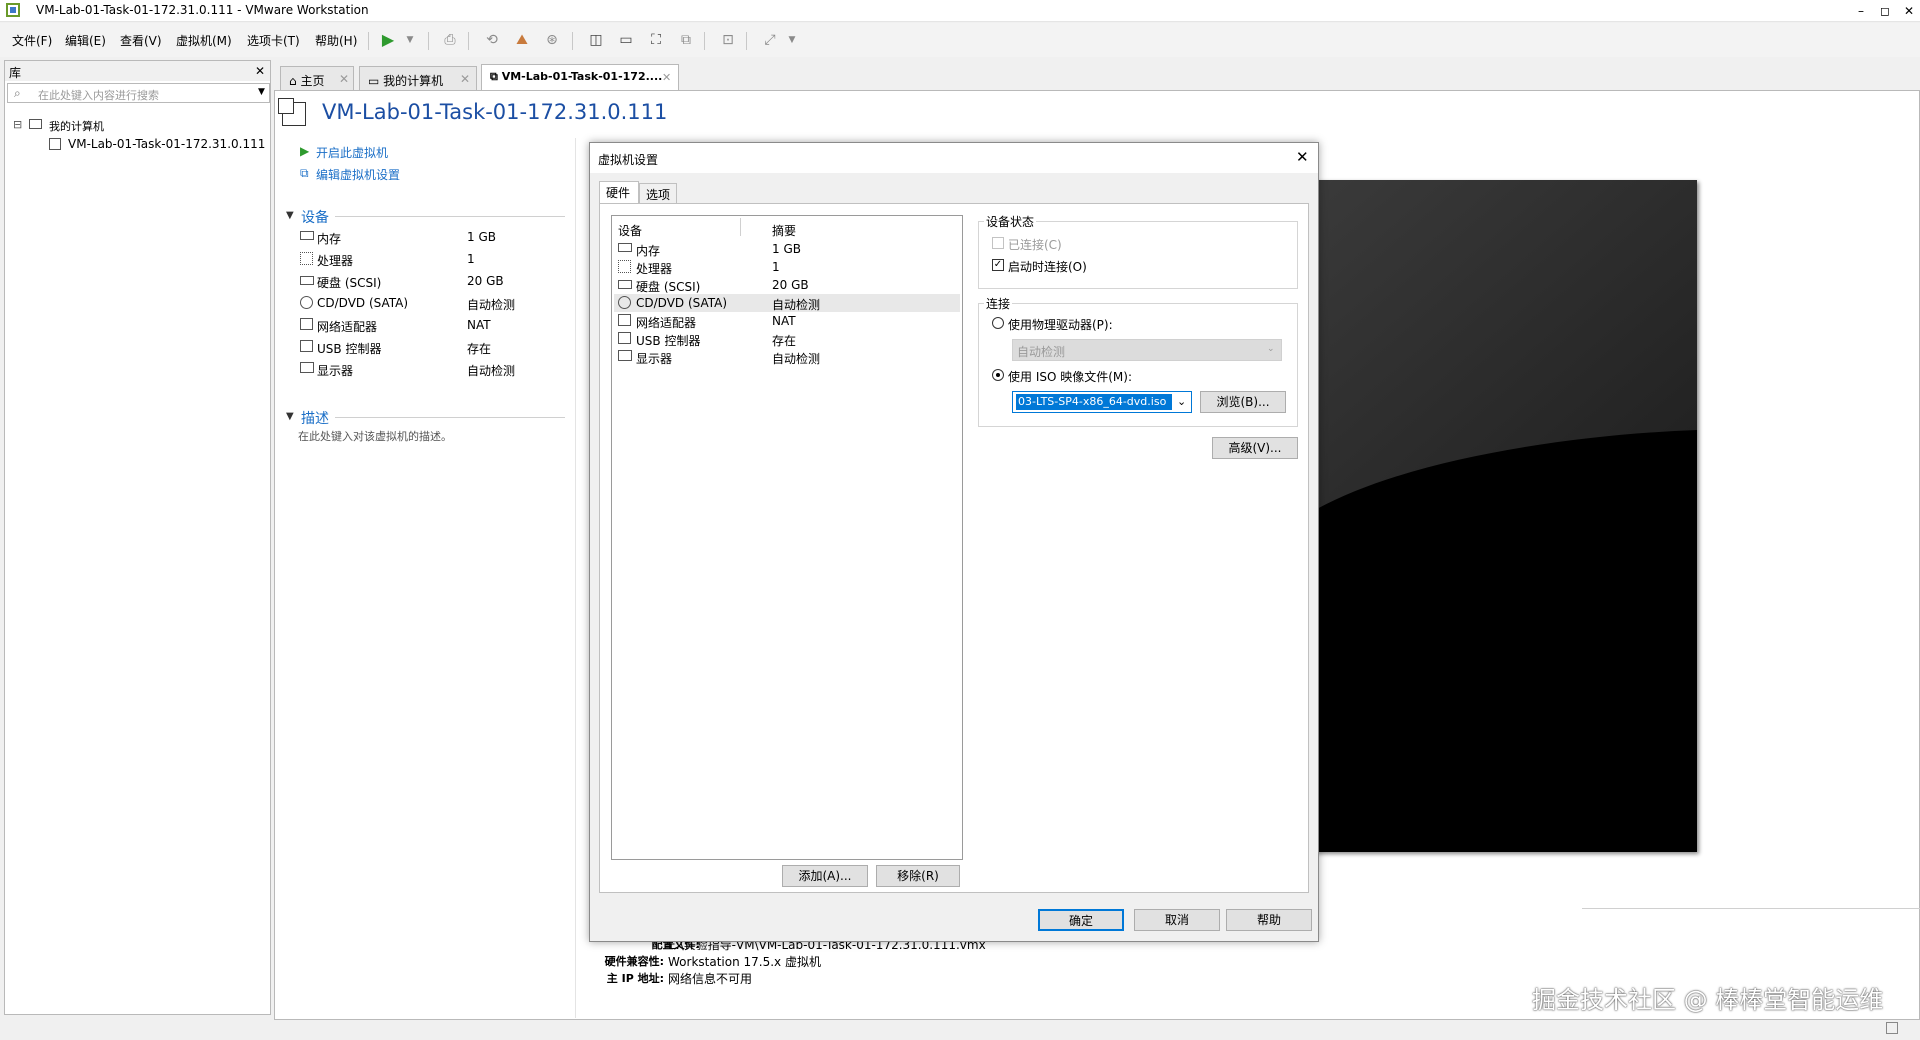  I want to click on library-header: 库 ✕, so click(137, 71).